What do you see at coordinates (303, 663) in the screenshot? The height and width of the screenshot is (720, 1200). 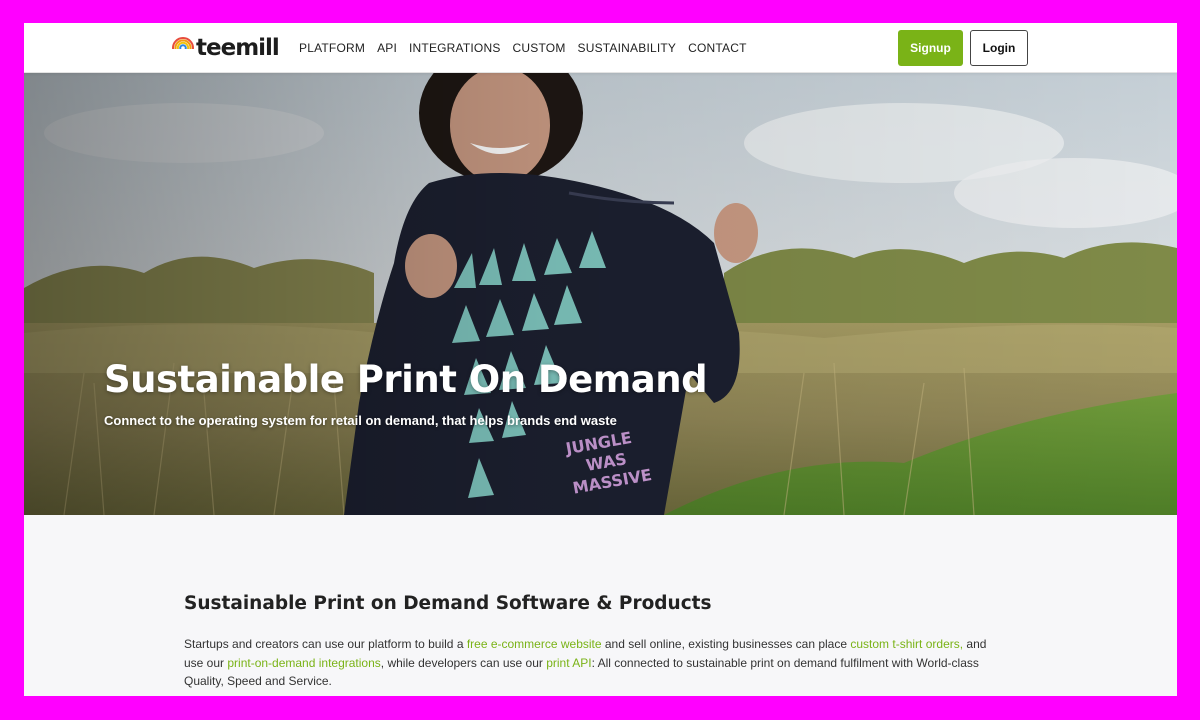 I see `print-on-demand-integrations-link: print-on-demand integrations` at bounding box center [303, 663].